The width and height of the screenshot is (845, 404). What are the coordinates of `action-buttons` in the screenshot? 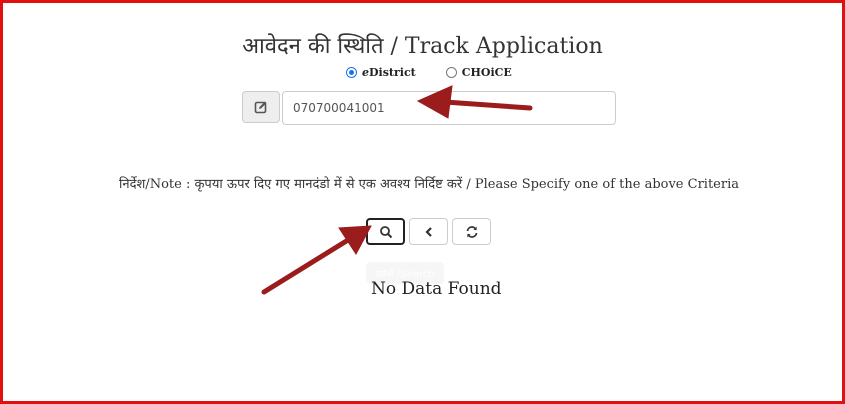 It's located at (430, 231).